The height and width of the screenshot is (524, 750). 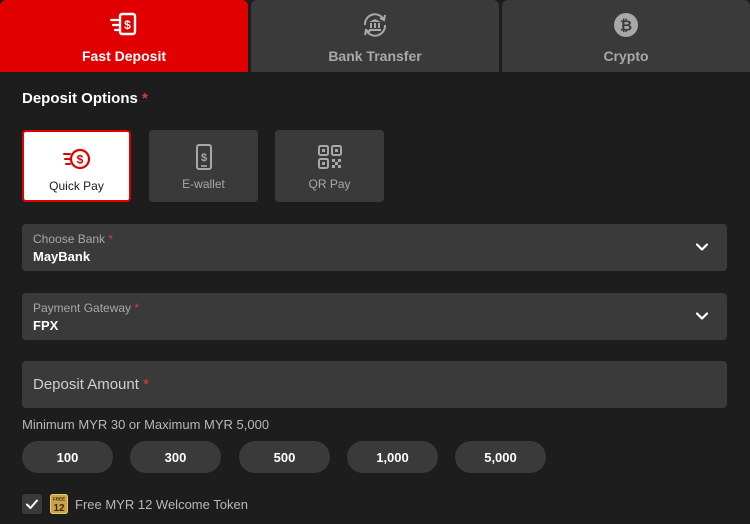 What do you see at coordinates (626, 56) in the screenshot?
I see `tab-label: Crypto` at bounding box center [626, 56].